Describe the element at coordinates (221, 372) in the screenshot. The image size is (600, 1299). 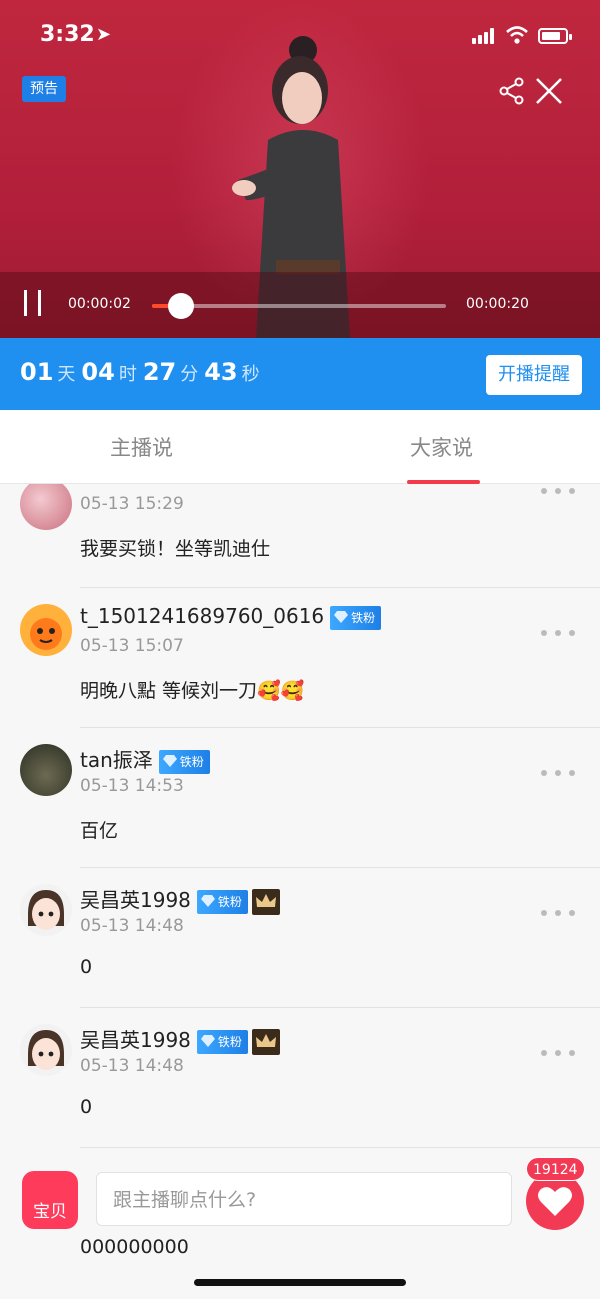
I see `countdown-seconds: 43` at that location.